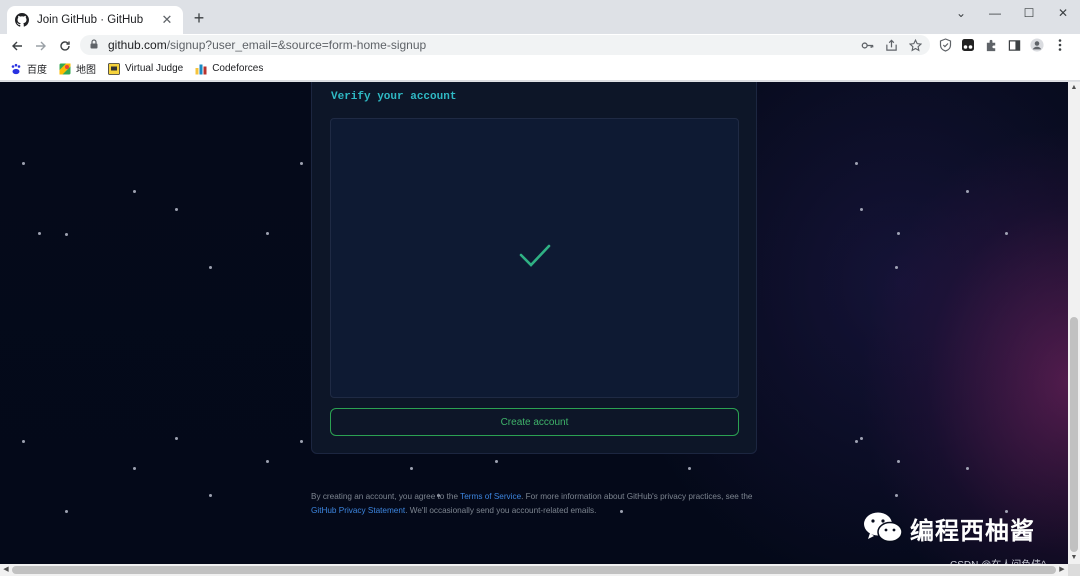 This screenshot has width=1080, height=576. I want to click on bookmark-virtual-judge: Virtual Judge, so click(146, 68).